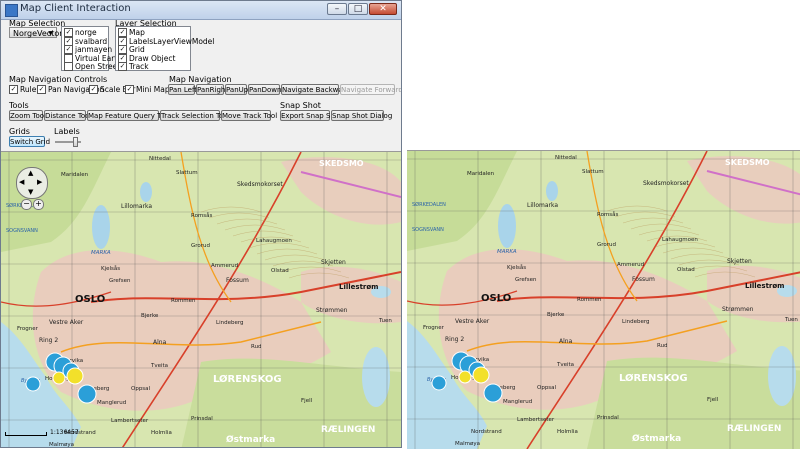 This screenshot has width=800, height=449. I want to click on map-label: Holmlia, so click(567, 432).